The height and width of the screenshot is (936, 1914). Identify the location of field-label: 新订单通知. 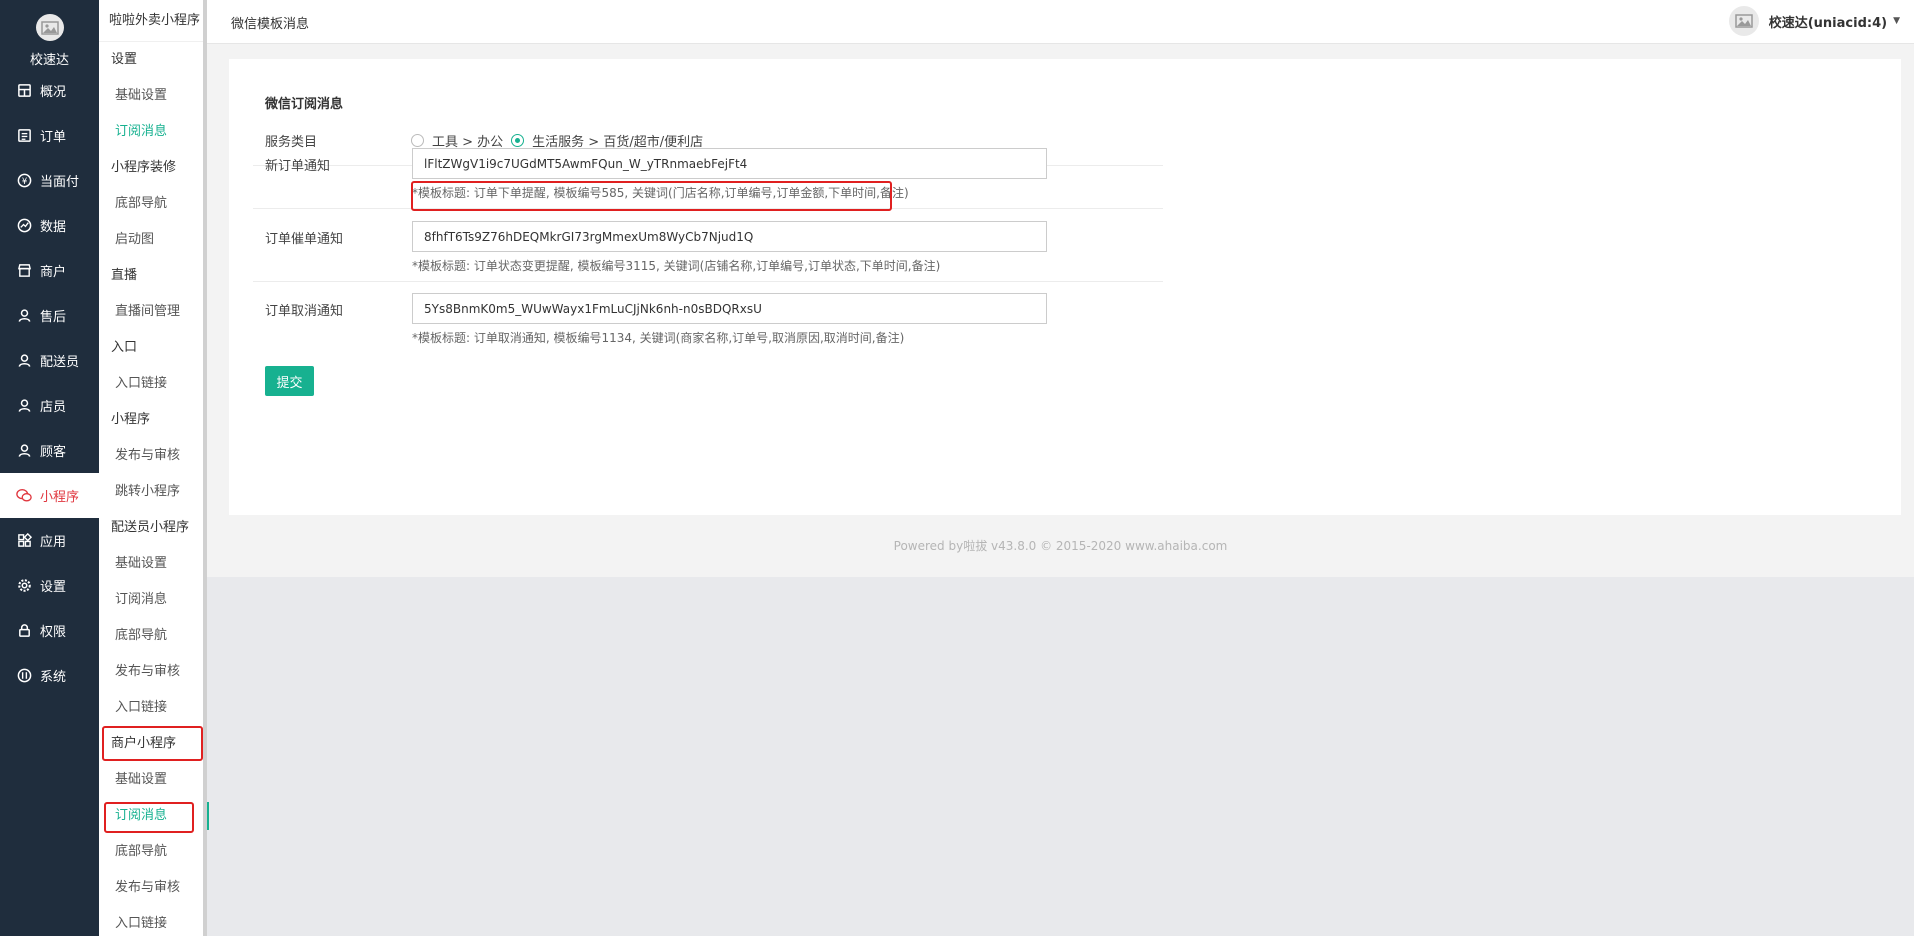
(298, 166).